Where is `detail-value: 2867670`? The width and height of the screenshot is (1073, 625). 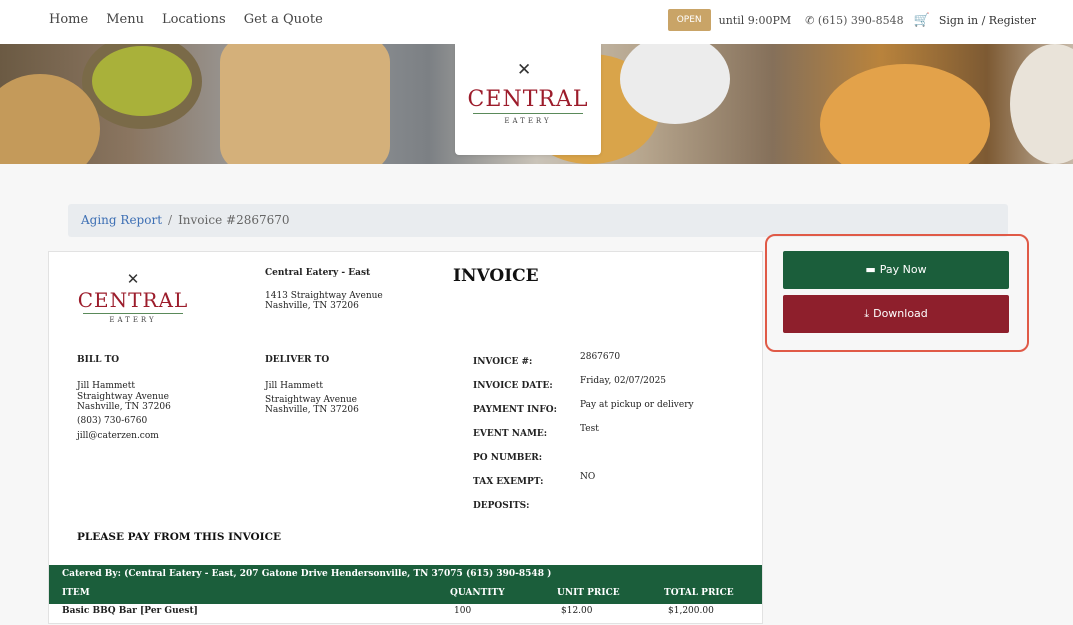 detail-value: 2867670 is located at coordinates (600, 357).